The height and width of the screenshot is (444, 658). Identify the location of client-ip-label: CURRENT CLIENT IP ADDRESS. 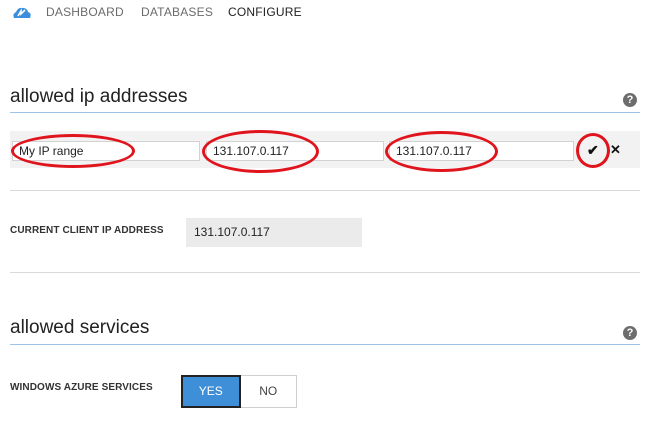
(87, 230).